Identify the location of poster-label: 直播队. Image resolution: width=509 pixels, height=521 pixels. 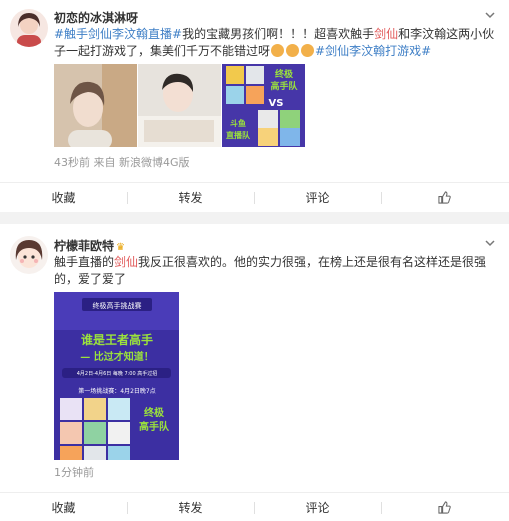
(238, 135).